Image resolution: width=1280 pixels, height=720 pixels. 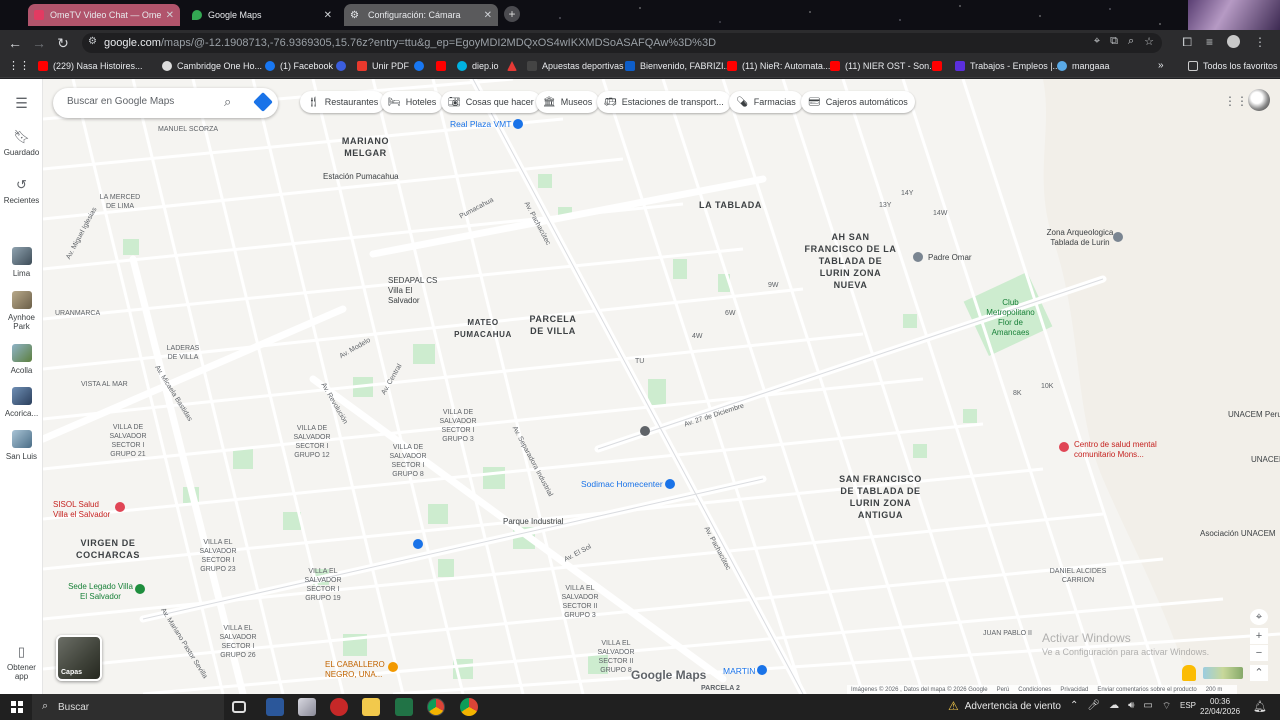 What do you see at coordinates (443, 66) in the screenshot?
I see `bookmark-youtube` at bounding box center [443, 66].